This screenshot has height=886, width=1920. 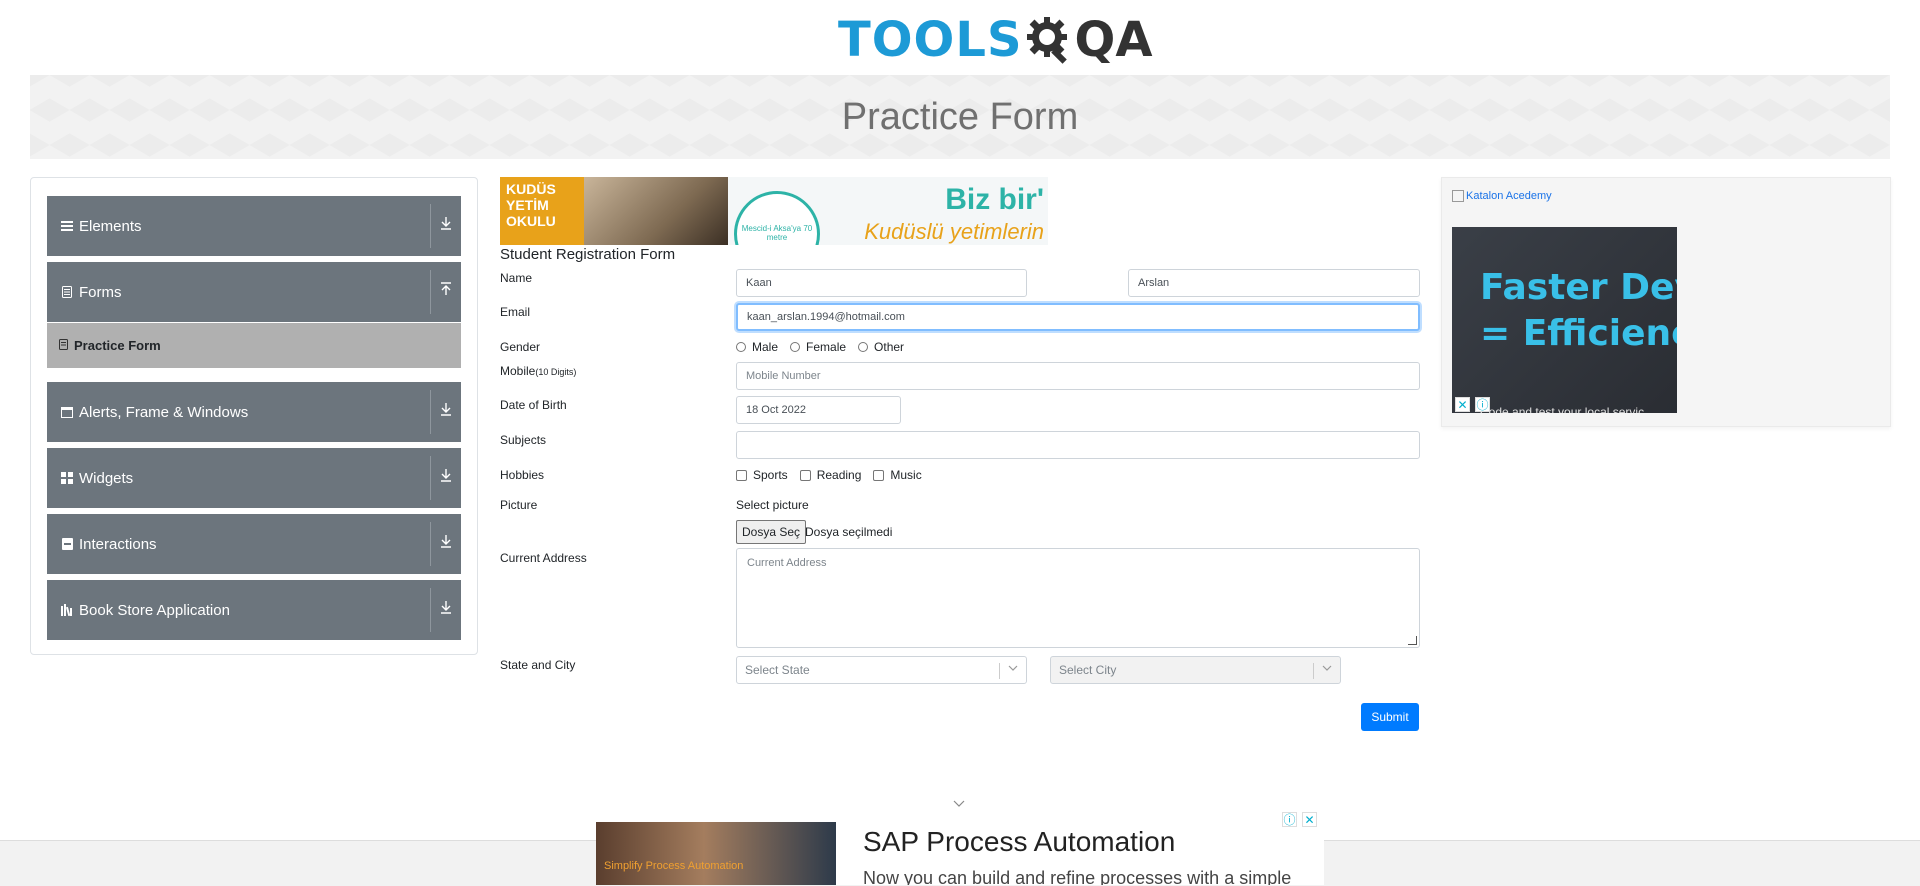 I want to click on simplify-rest: Process Automation, so click(x=693, y=866).